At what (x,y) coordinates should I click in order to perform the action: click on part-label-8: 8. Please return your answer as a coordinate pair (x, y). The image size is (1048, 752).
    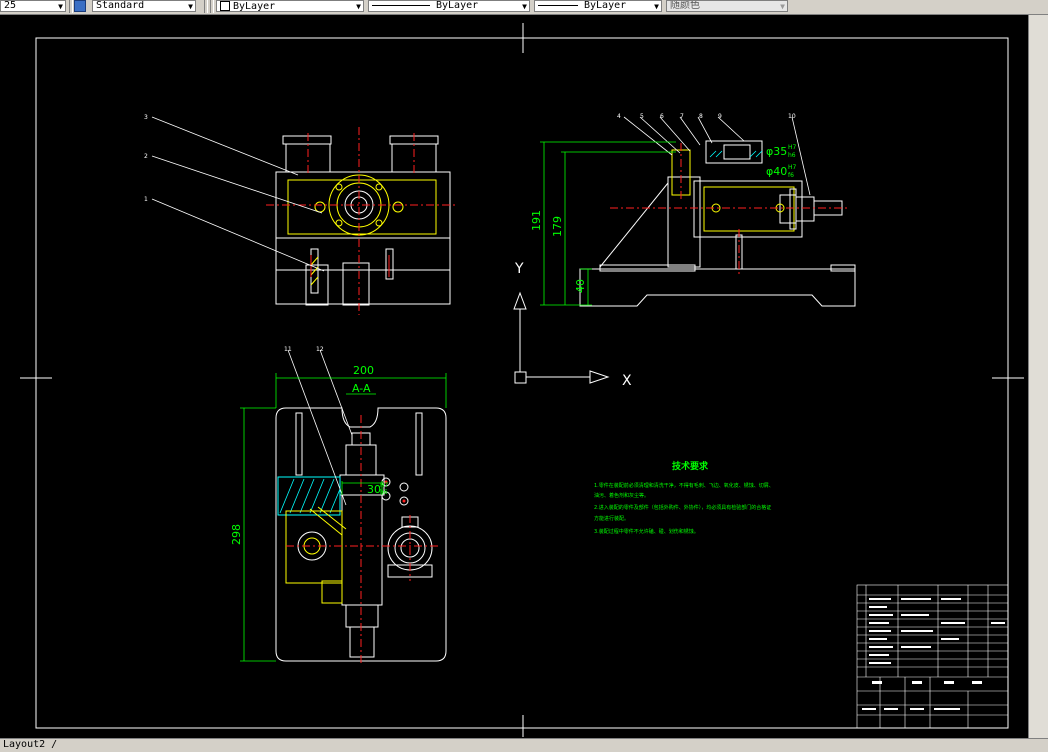
    Looking at the image, I should click on (701, 116).